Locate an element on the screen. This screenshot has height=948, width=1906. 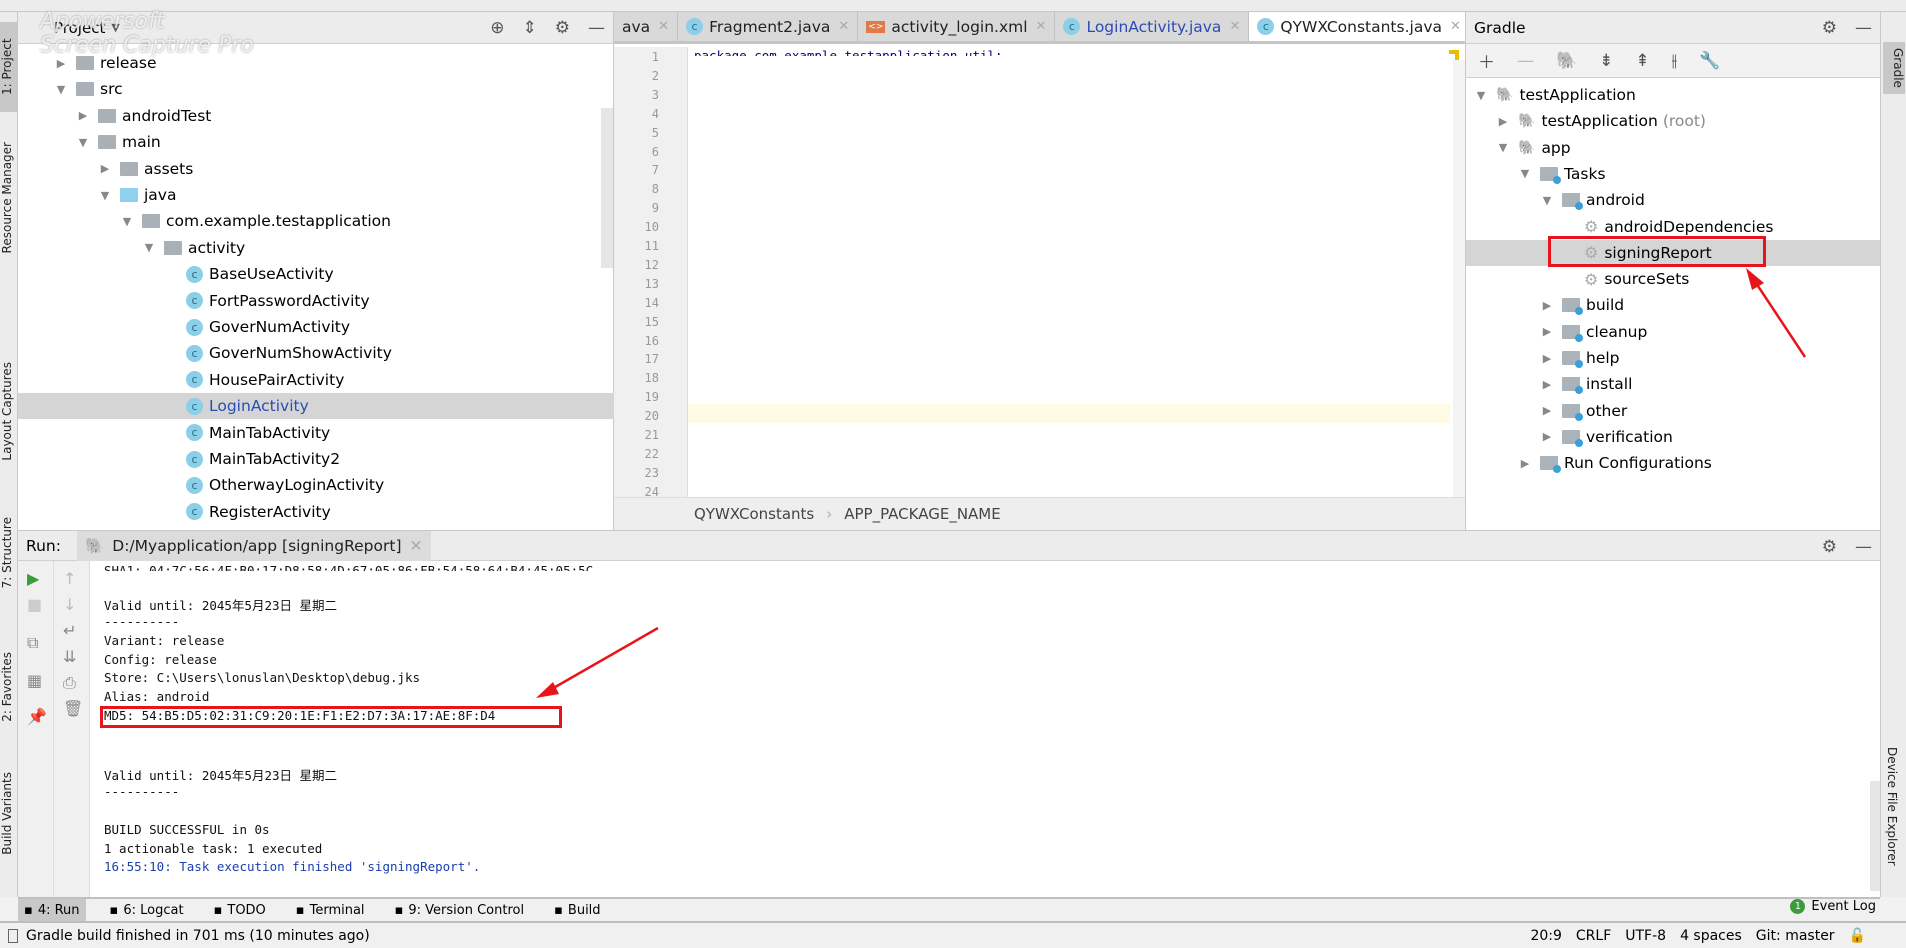
scroll-to-end-icon: ⇊ is located at coordinates (69, 656).